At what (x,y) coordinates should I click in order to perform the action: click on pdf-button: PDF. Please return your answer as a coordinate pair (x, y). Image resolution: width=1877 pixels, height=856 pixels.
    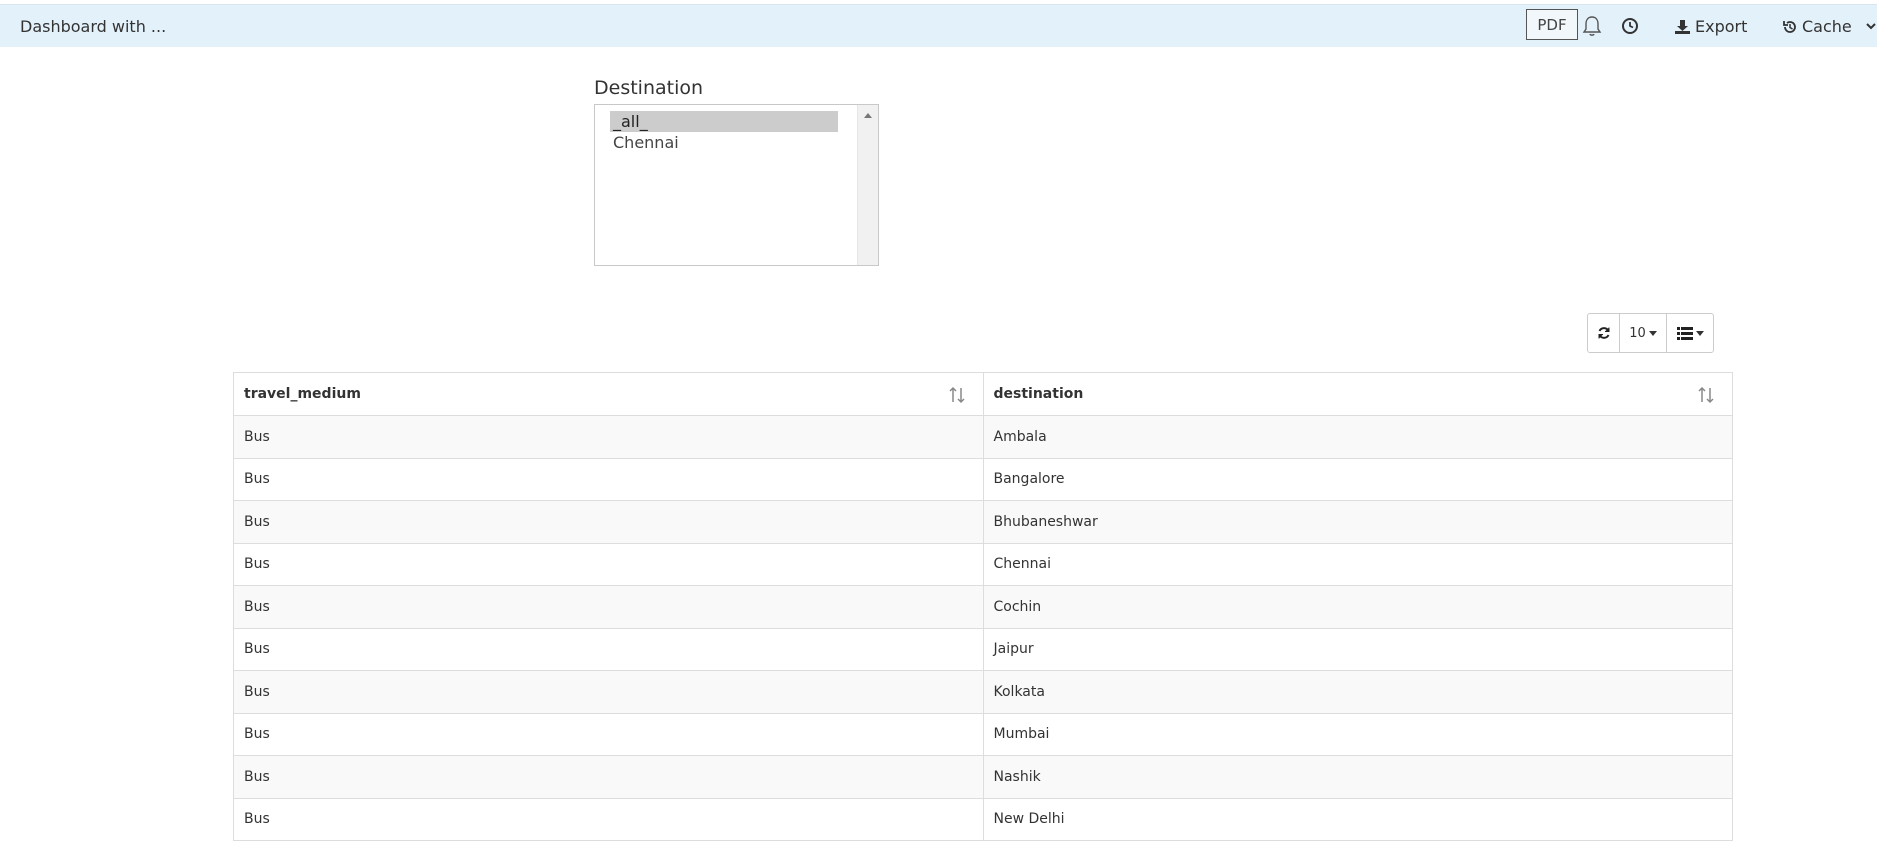
    Looking at the image, I should click on (1552, 24).